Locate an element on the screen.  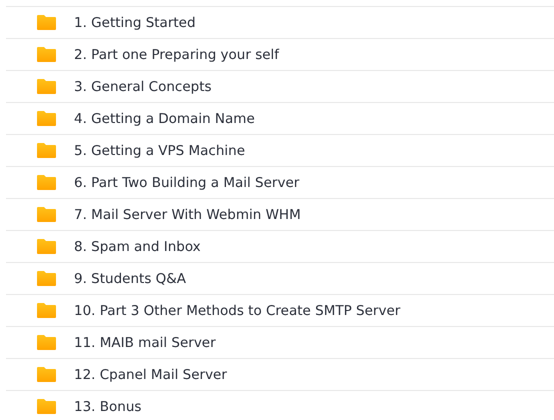
folder-name: 5. Getting a VPS Machine is located at coordinates (160, 150).